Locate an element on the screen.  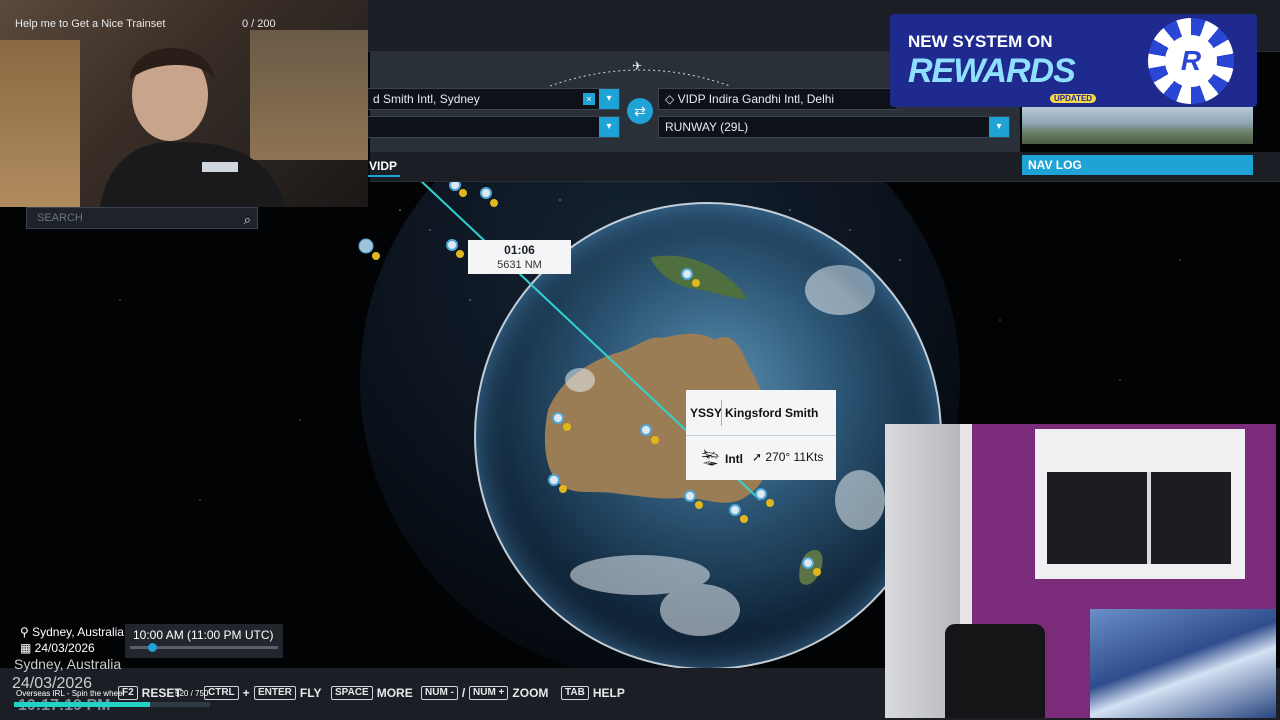
sim-time-text: 10:00 AM (11:00 PM UTC) is located at coordinates (203, 635).